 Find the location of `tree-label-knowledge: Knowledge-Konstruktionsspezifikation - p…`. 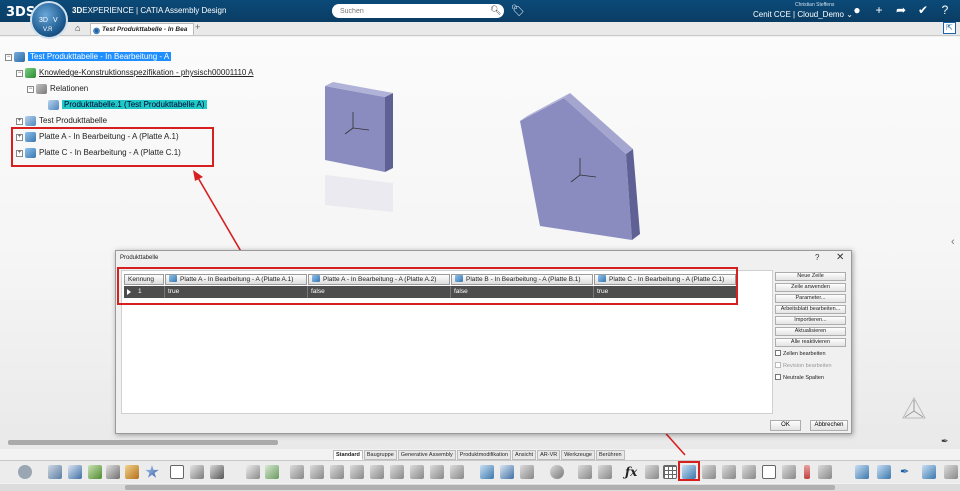

tree-label-knowledge: Knowledge-Konstruktionsspezifikation - p… is located at coordinates (146, 72).